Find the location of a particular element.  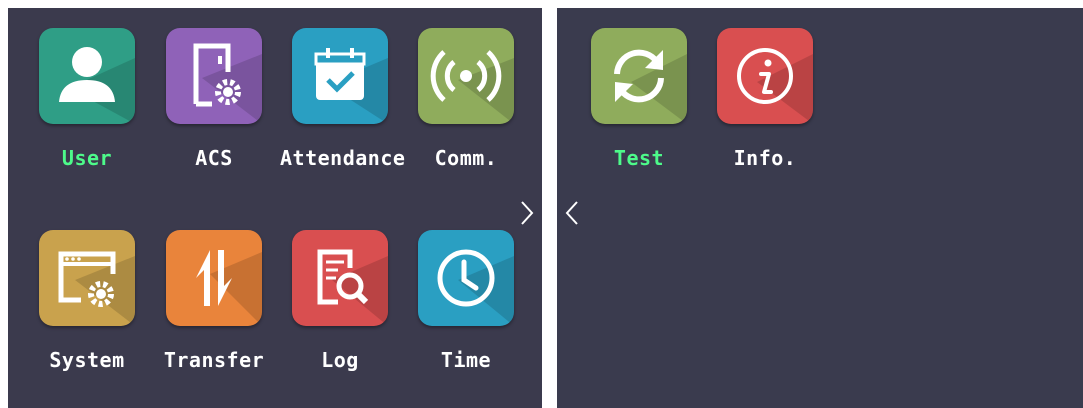

window-settings-icon is located at coordinates (87, 279).